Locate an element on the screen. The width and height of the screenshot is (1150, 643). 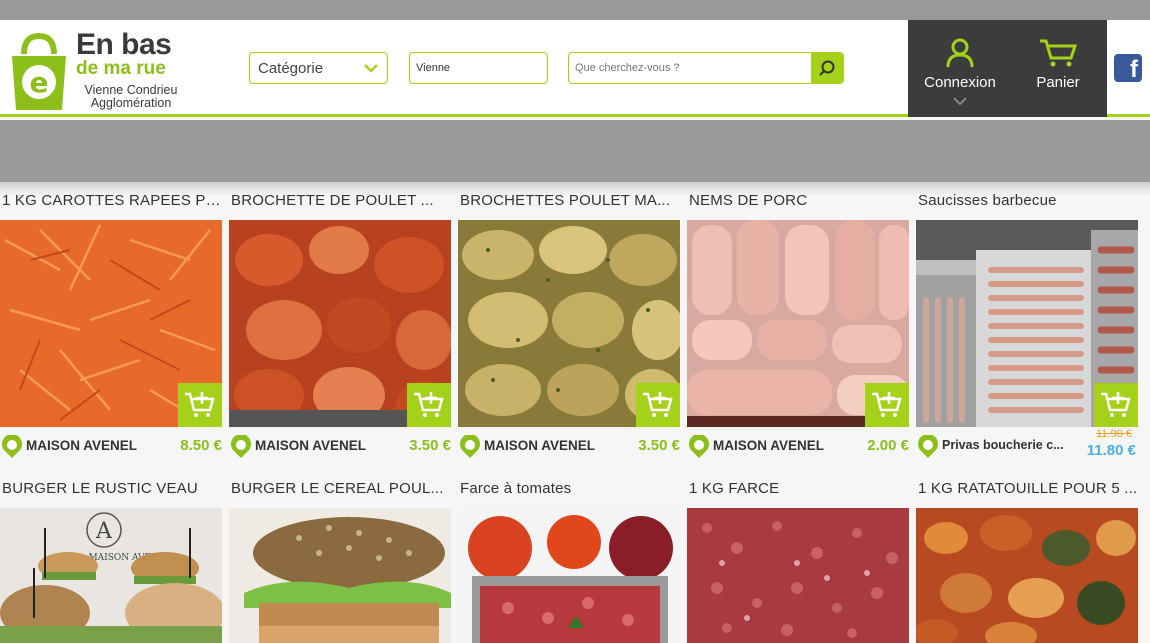
logo-title: En bas is located at coordinates (124, 44).